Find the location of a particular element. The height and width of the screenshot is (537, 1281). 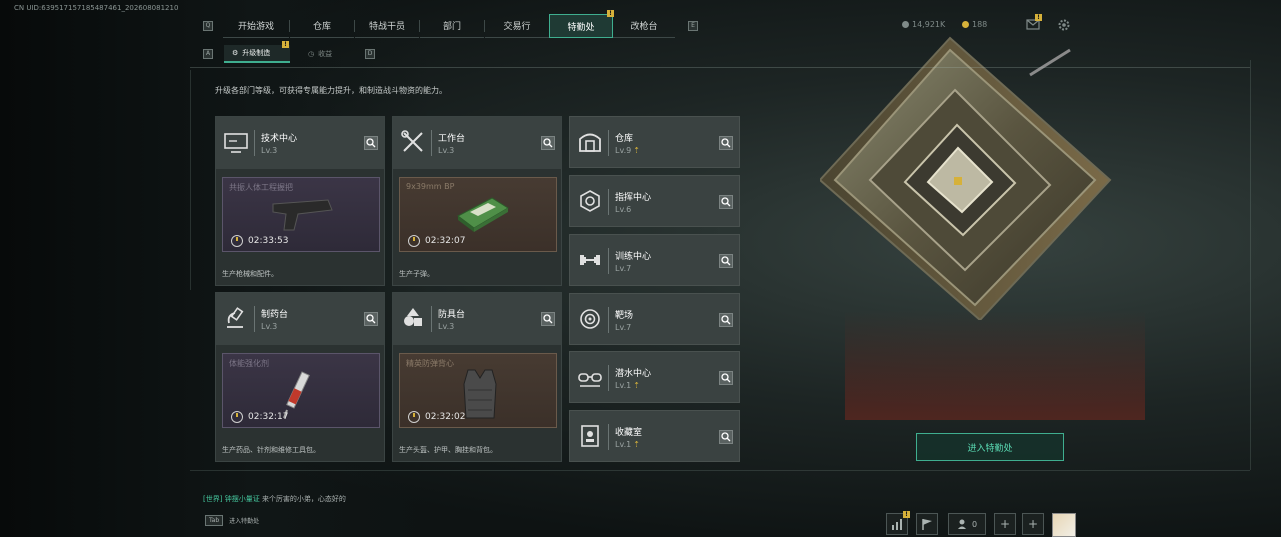

dept-card-armor-bench: 防具台 Lv.3 精英防弹背心 02:32:02 生产头盔、护甲、胸挂和背包。 is located at coordinates (477, 377).